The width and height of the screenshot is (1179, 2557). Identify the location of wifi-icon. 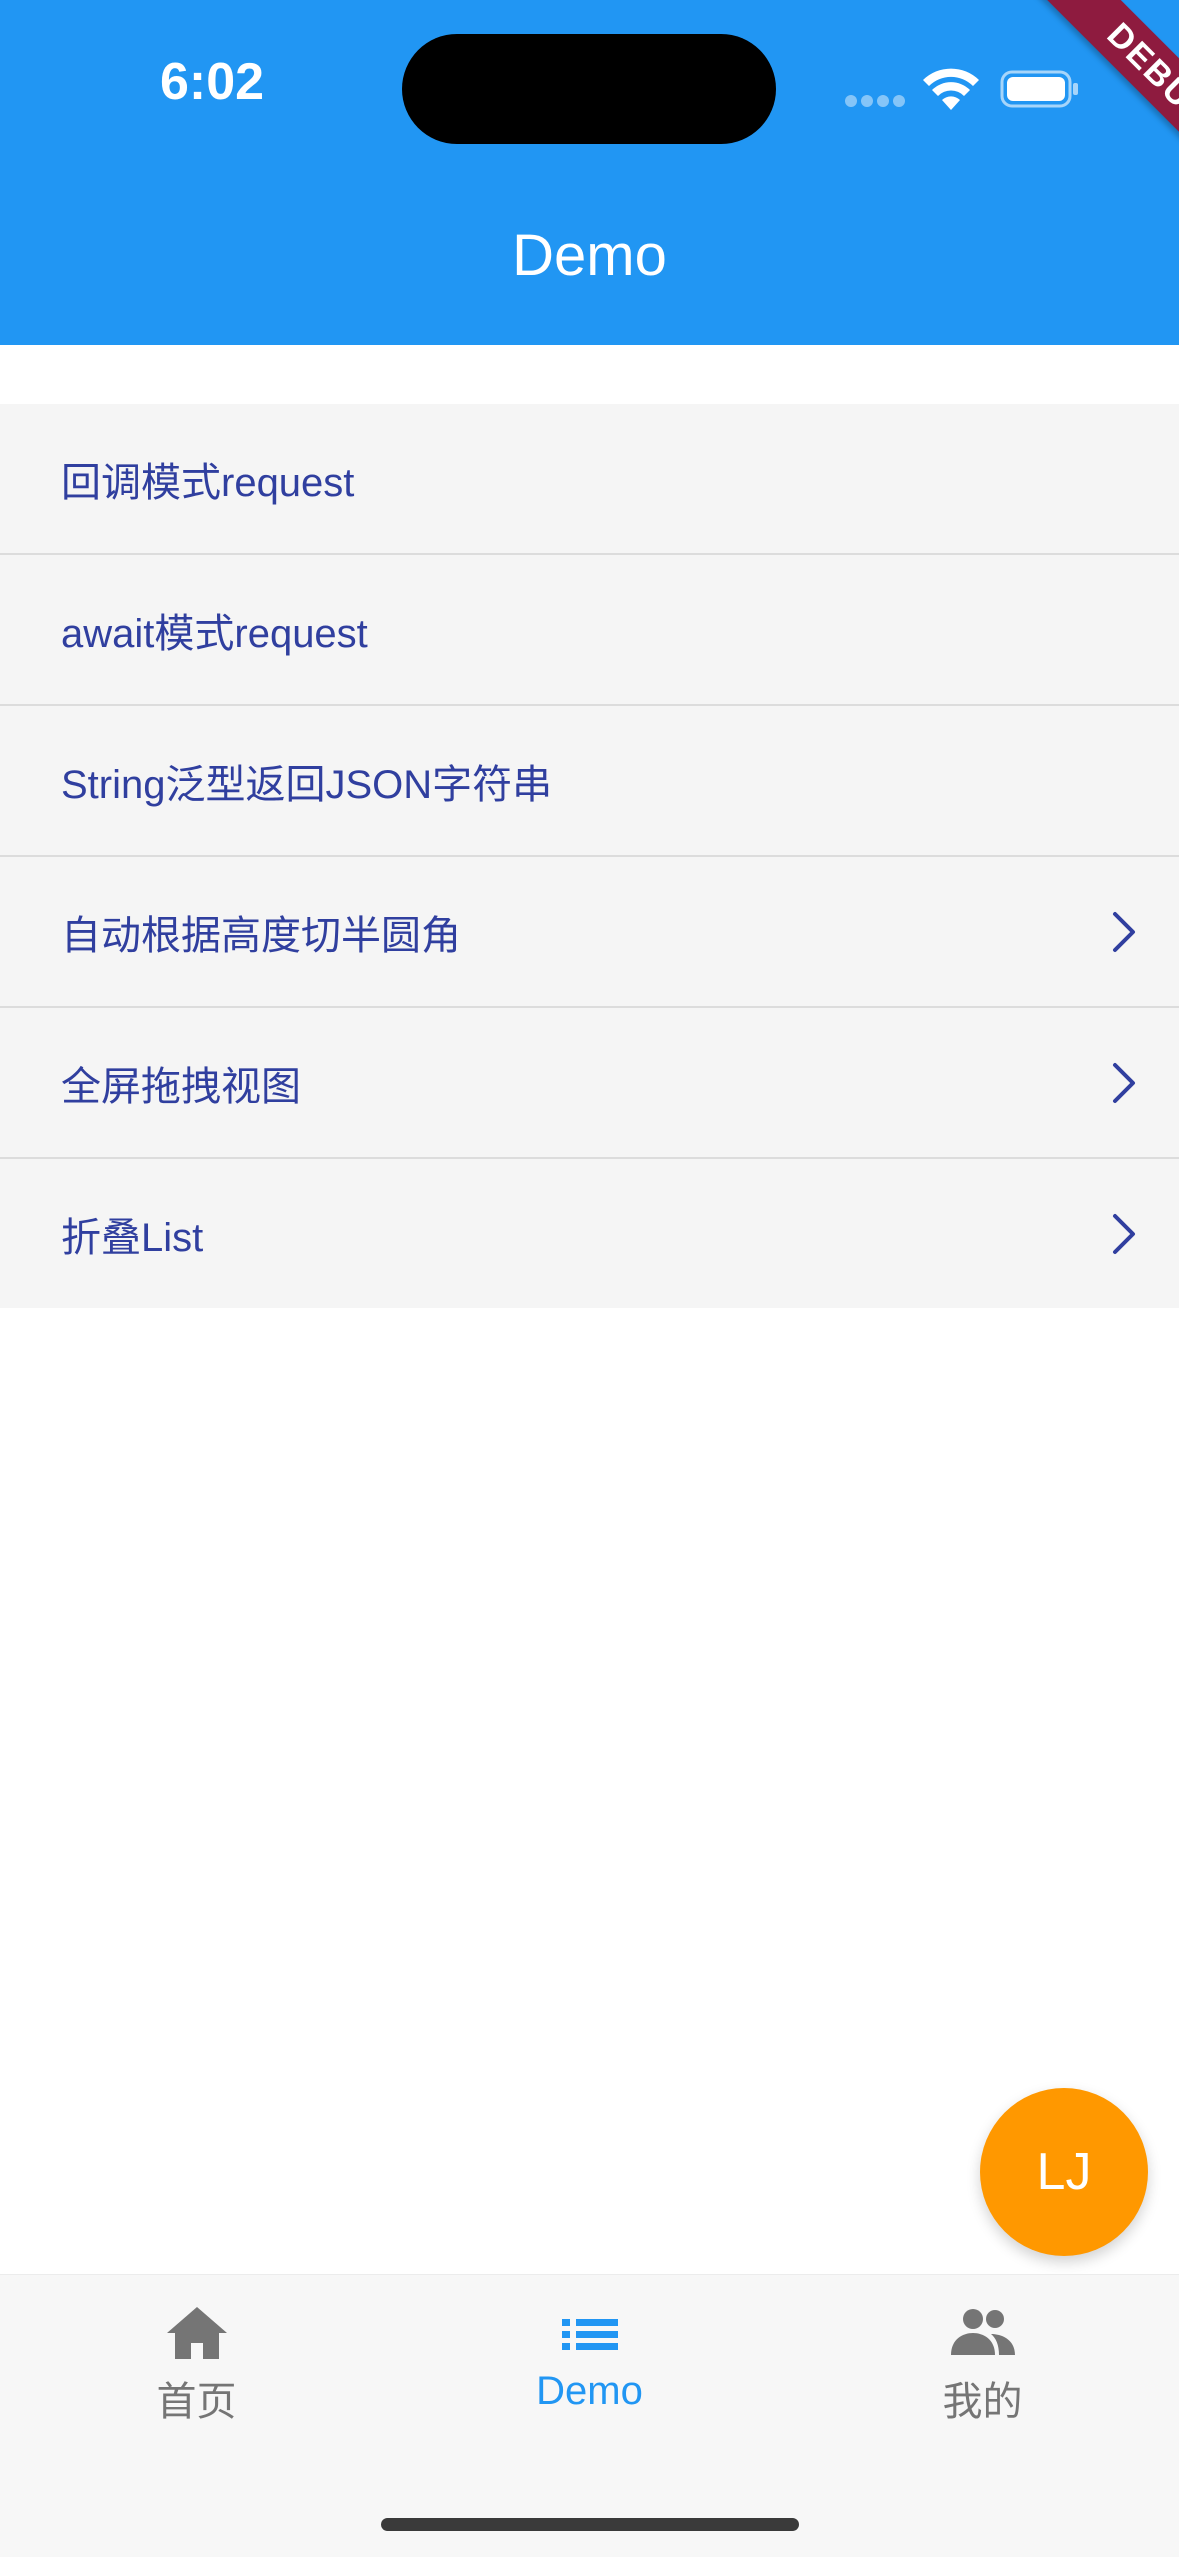
(951, 89).